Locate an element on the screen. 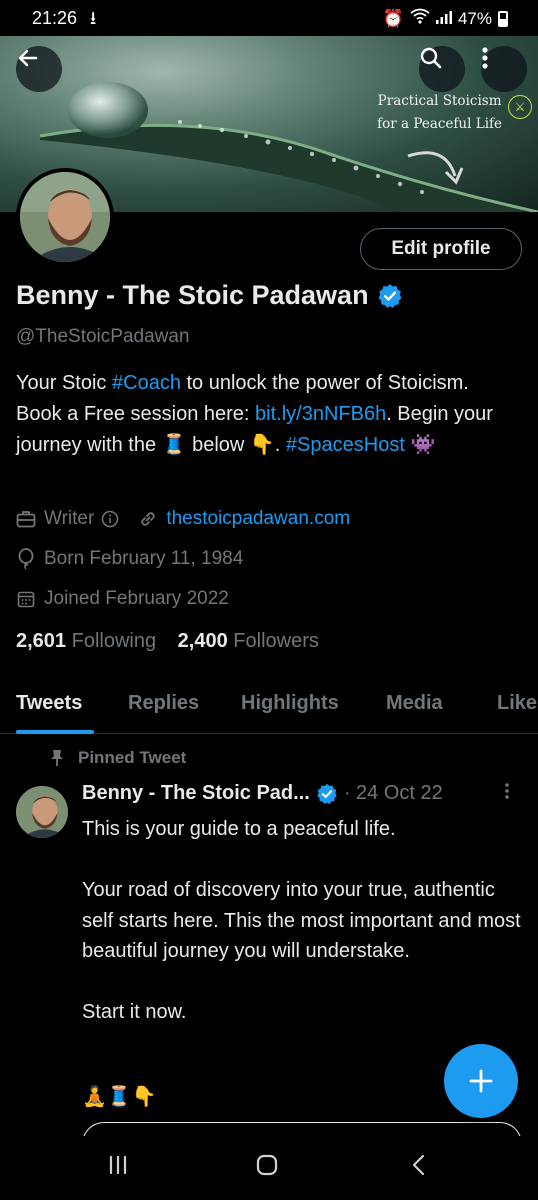  profile-handle: @TheStoicPadawan is located at coordinates (103, 336).